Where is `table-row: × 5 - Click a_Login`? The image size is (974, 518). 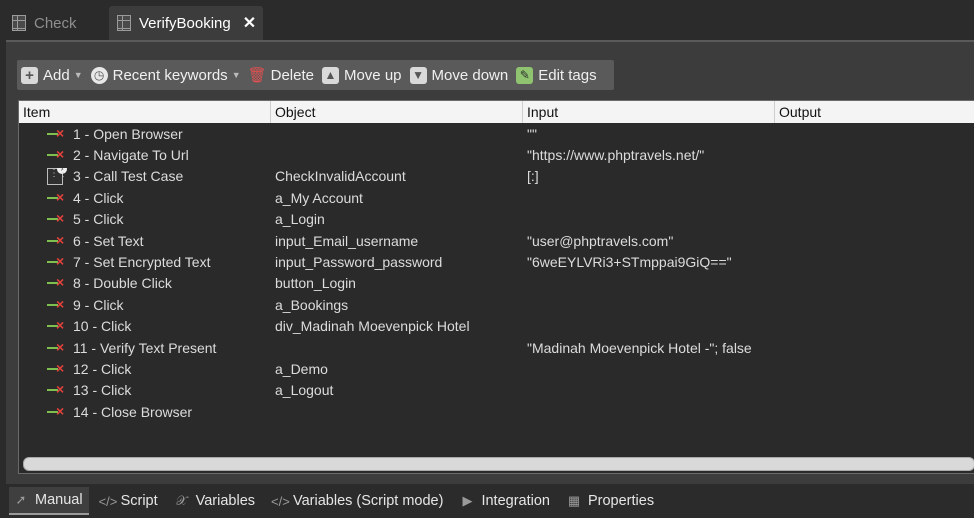 table-row: × 5 - Click a_Login is located at coordinates (496, 219).